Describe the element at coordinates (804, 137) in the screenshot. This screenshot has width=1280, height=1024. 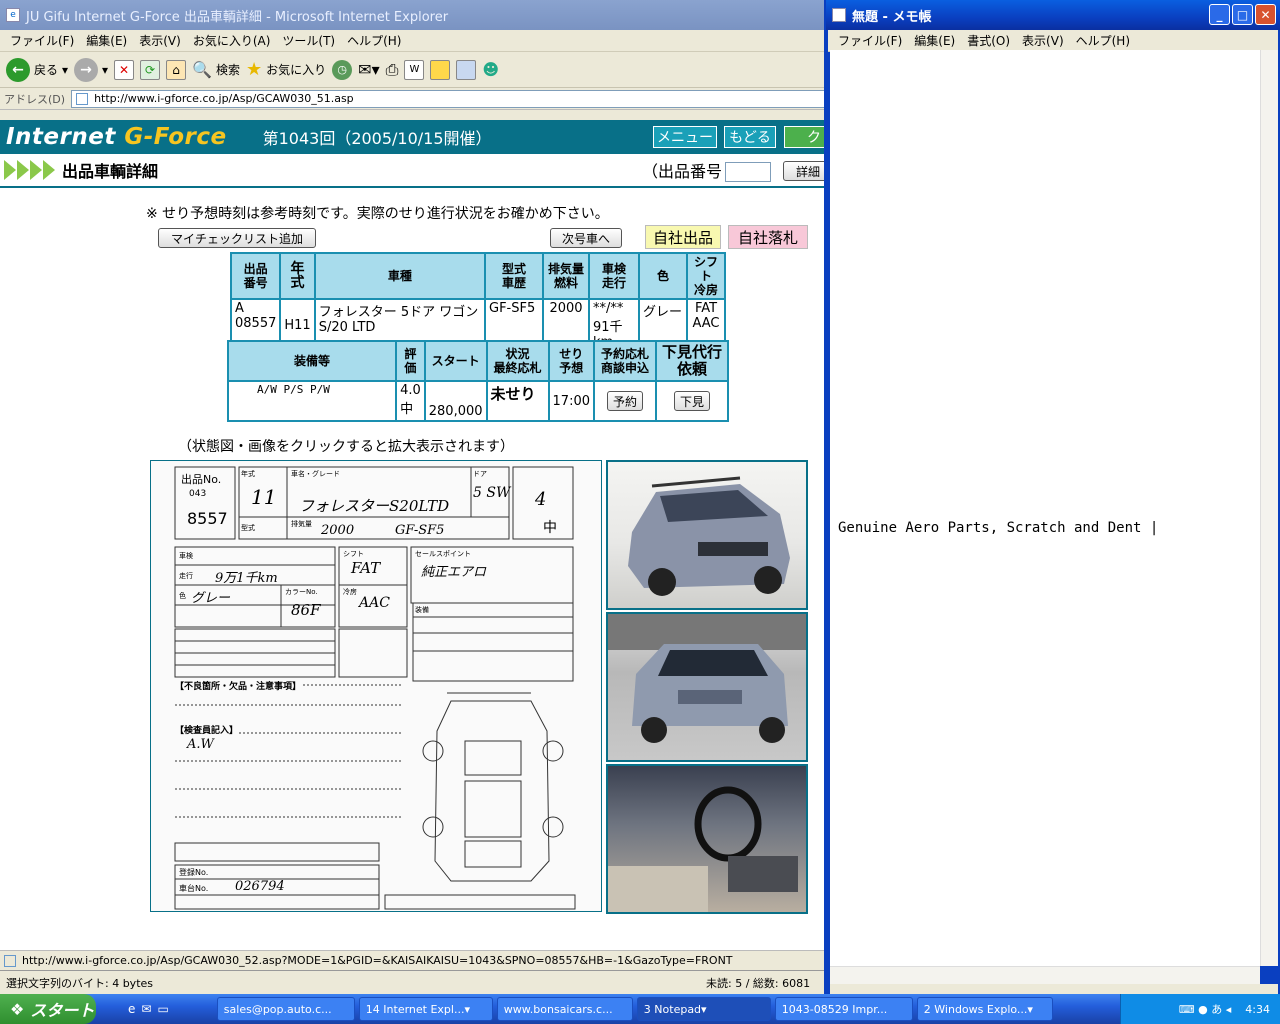
I see `third-nav-button: ク` at that location.